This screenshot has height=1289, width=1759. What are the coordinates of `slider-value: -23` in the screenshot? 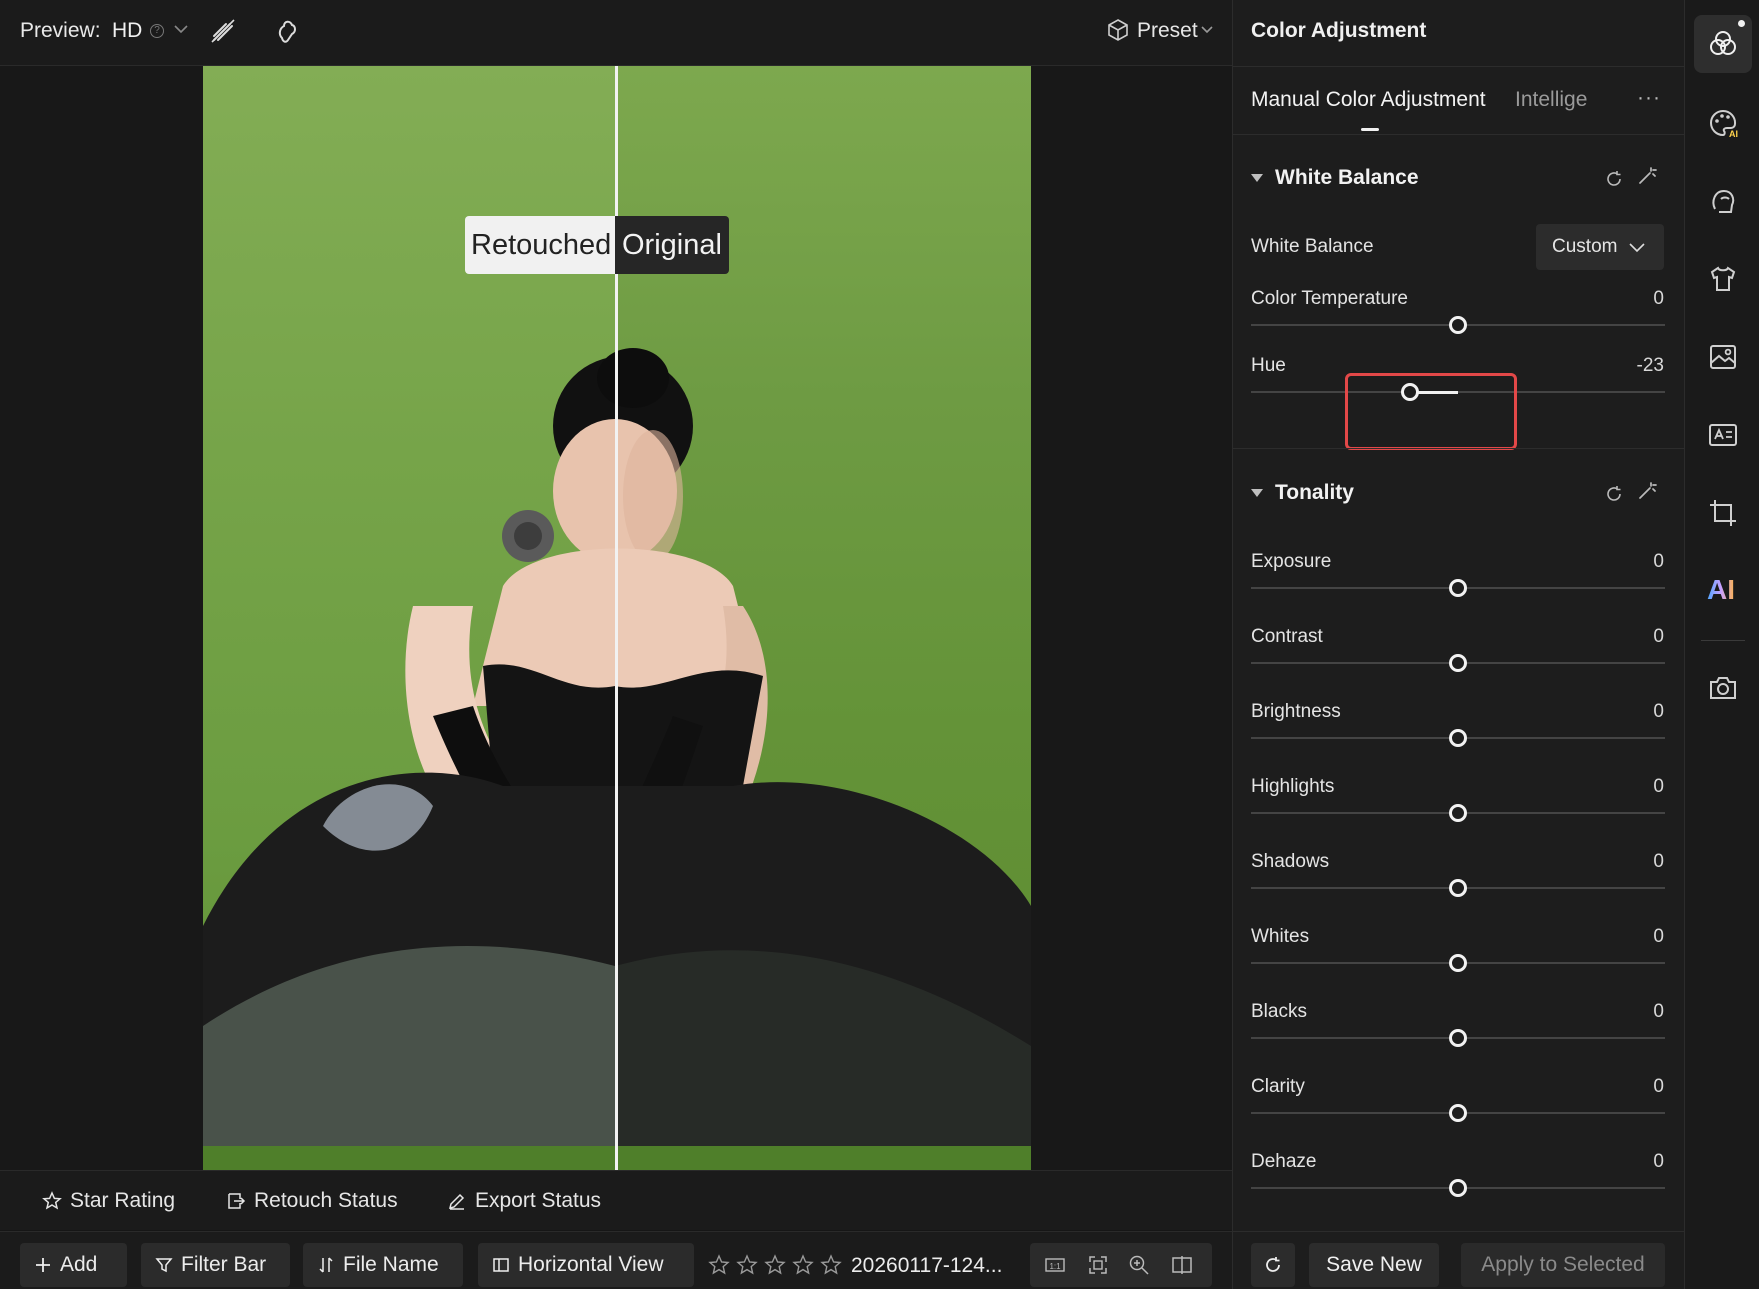 It's located at (1650, 366).